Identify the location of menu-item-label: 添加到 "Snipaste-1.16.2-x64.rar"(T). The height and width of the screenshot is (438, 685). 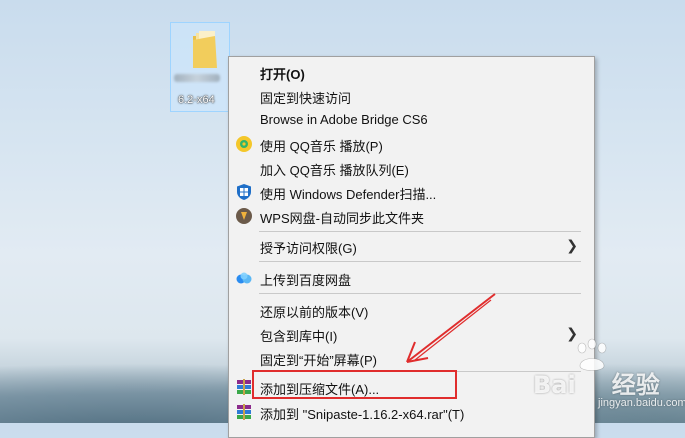
(362, 414).